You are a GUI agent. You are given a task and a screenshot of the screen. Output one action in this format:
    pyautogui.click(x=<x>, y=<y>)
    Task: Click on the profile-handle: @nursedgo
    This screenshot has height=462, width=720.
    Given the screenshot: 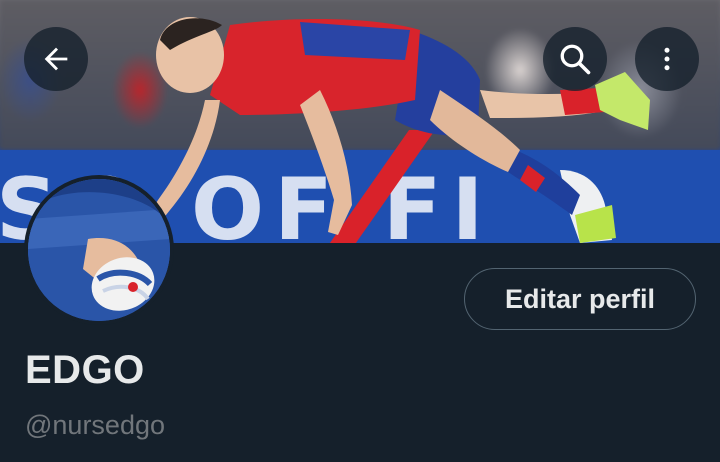 What is the action you would take?
    pyautogui.click(x=95, y=425)
    